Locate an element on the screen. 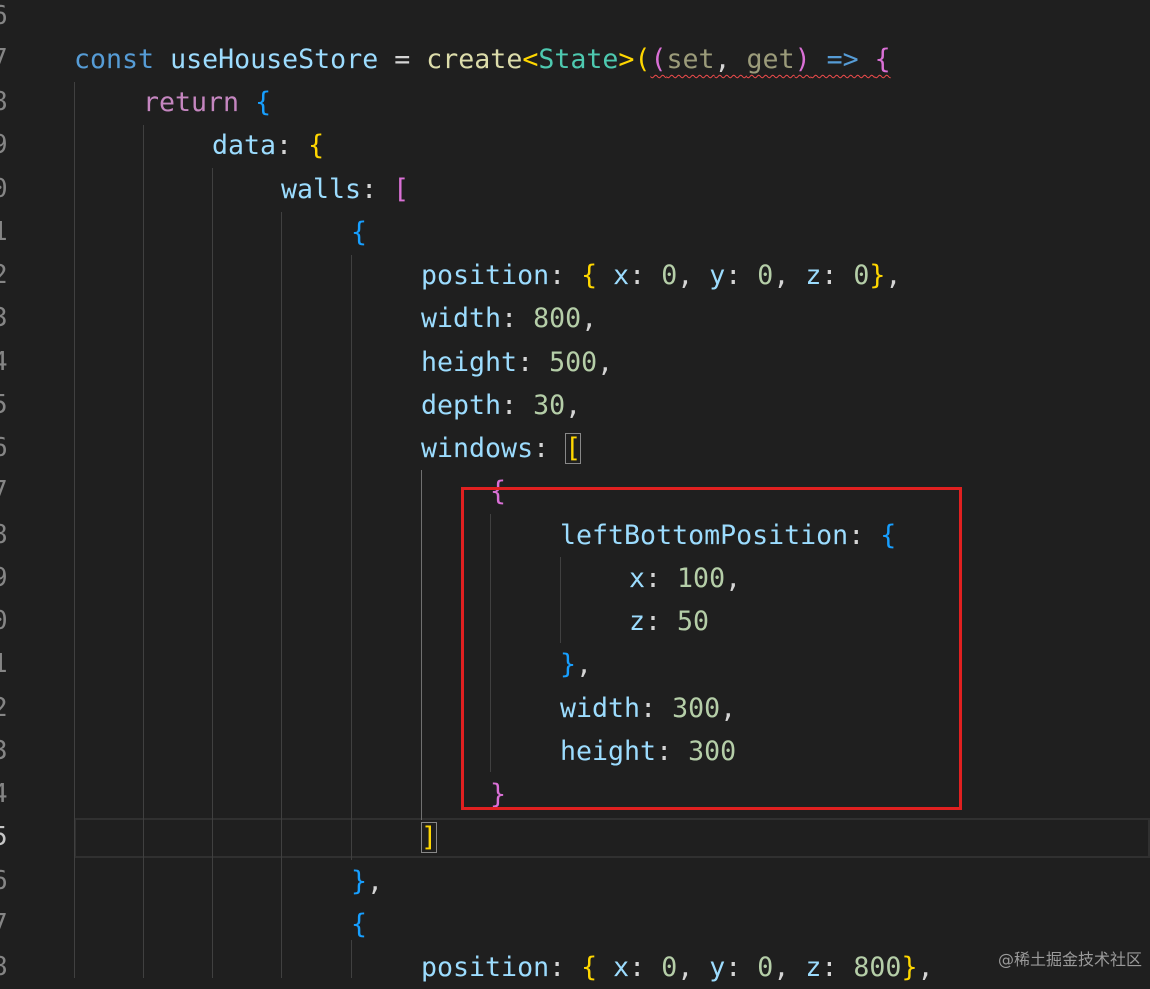  indent-guide-active is located at coordinates (421, 645).